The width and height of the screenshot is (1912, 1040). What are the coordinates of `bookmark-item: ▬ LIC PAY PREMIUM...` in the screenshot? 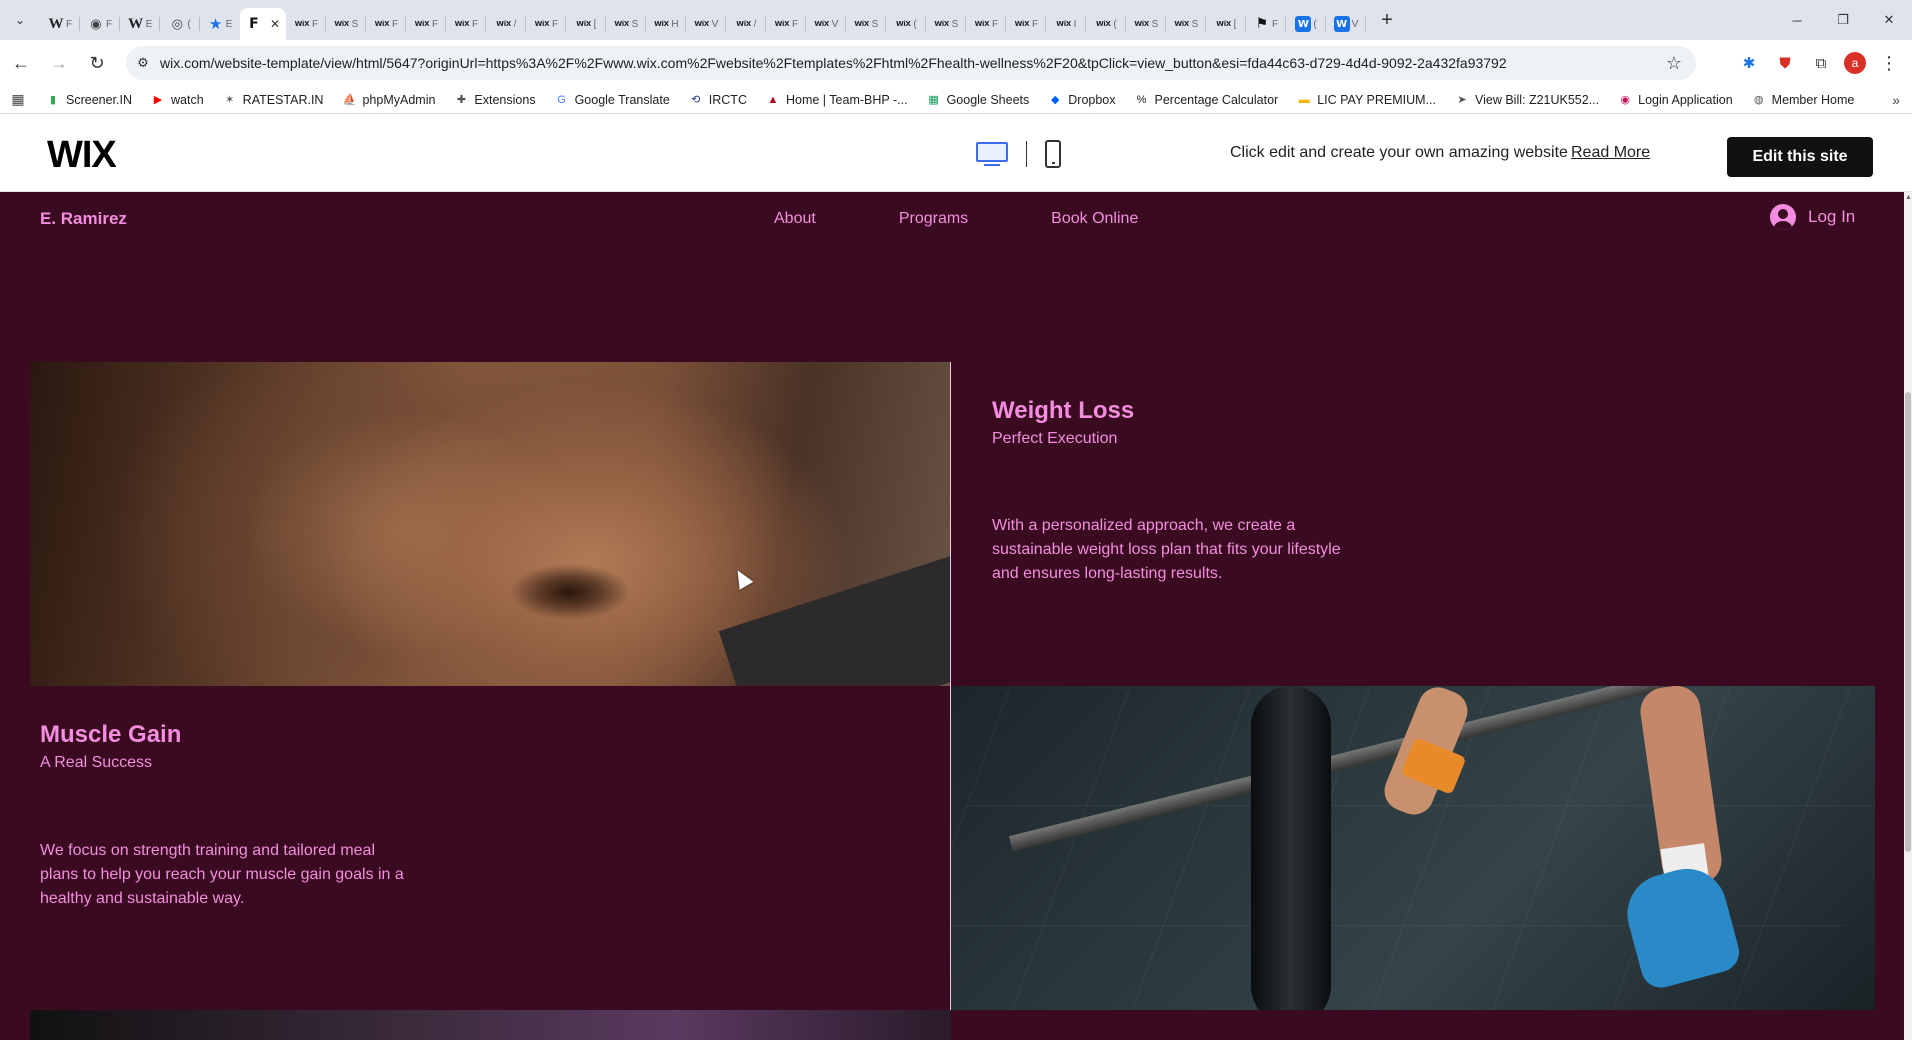 It's located at (1366, 100).